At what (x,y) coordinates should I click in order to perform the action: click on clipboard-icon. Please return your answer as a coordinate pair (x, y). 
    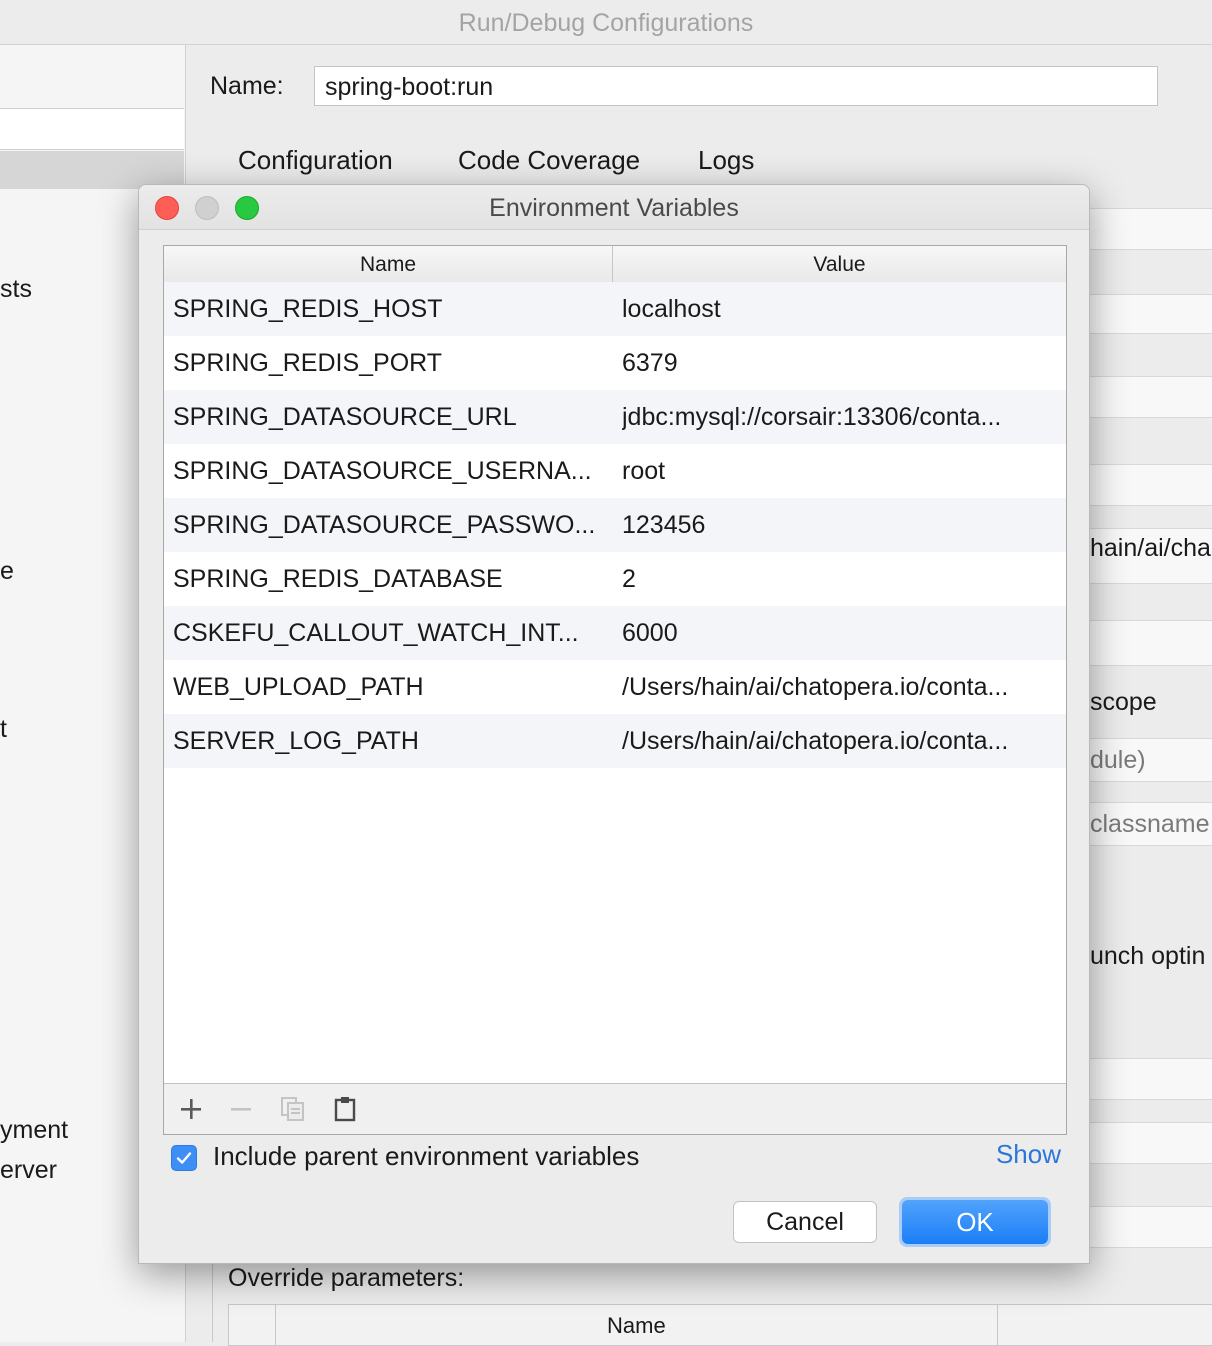
    Looking at the image, I should click on (345, 1109).